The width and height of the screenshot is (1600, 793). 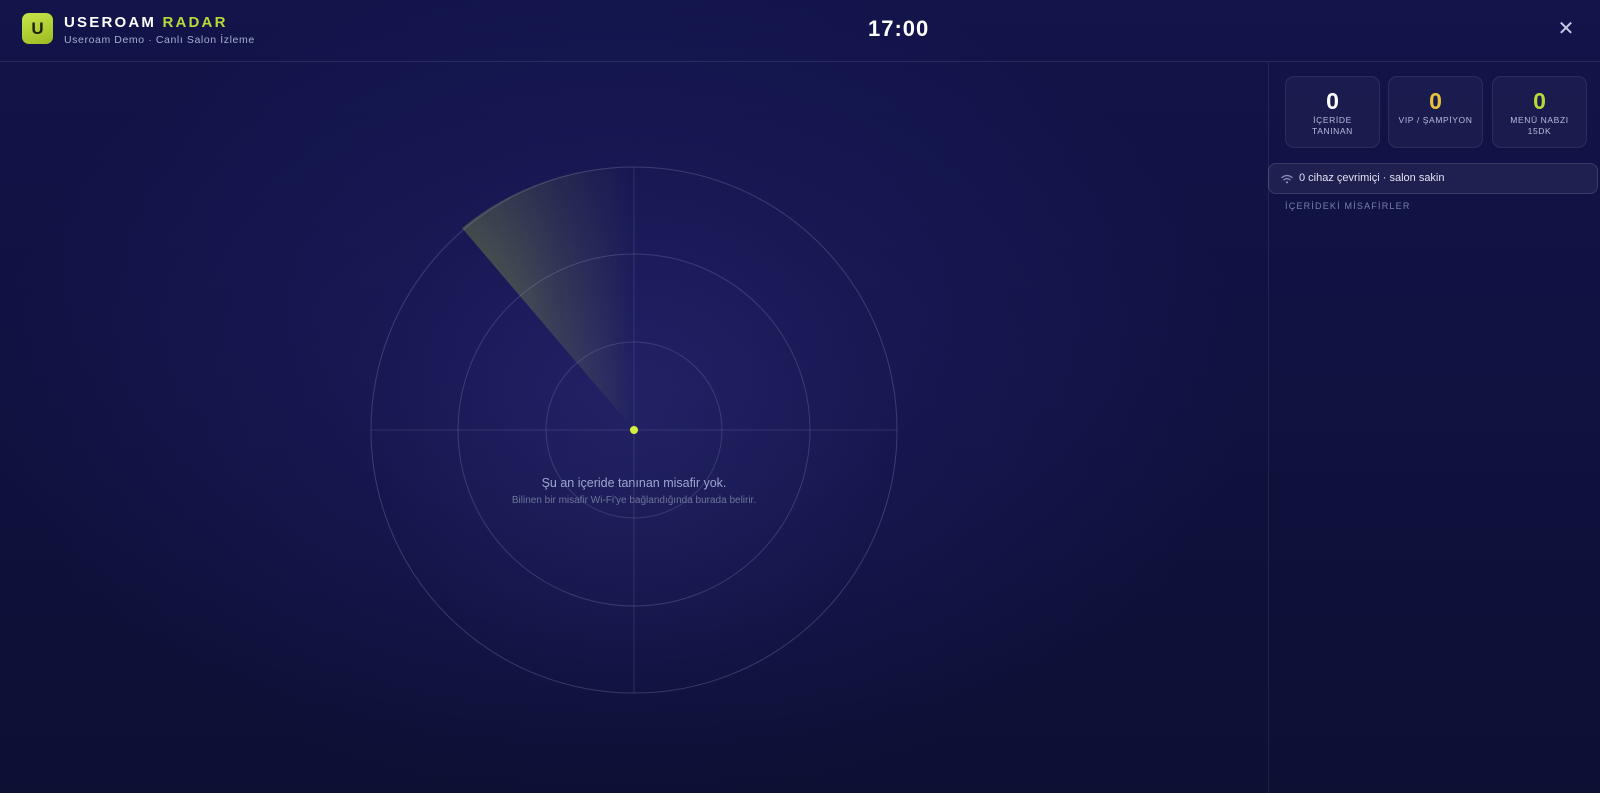 I want to click on device-status-bar: 0 cihaz çevrimiçi · salon sakin, so click(x=1433, y=178).